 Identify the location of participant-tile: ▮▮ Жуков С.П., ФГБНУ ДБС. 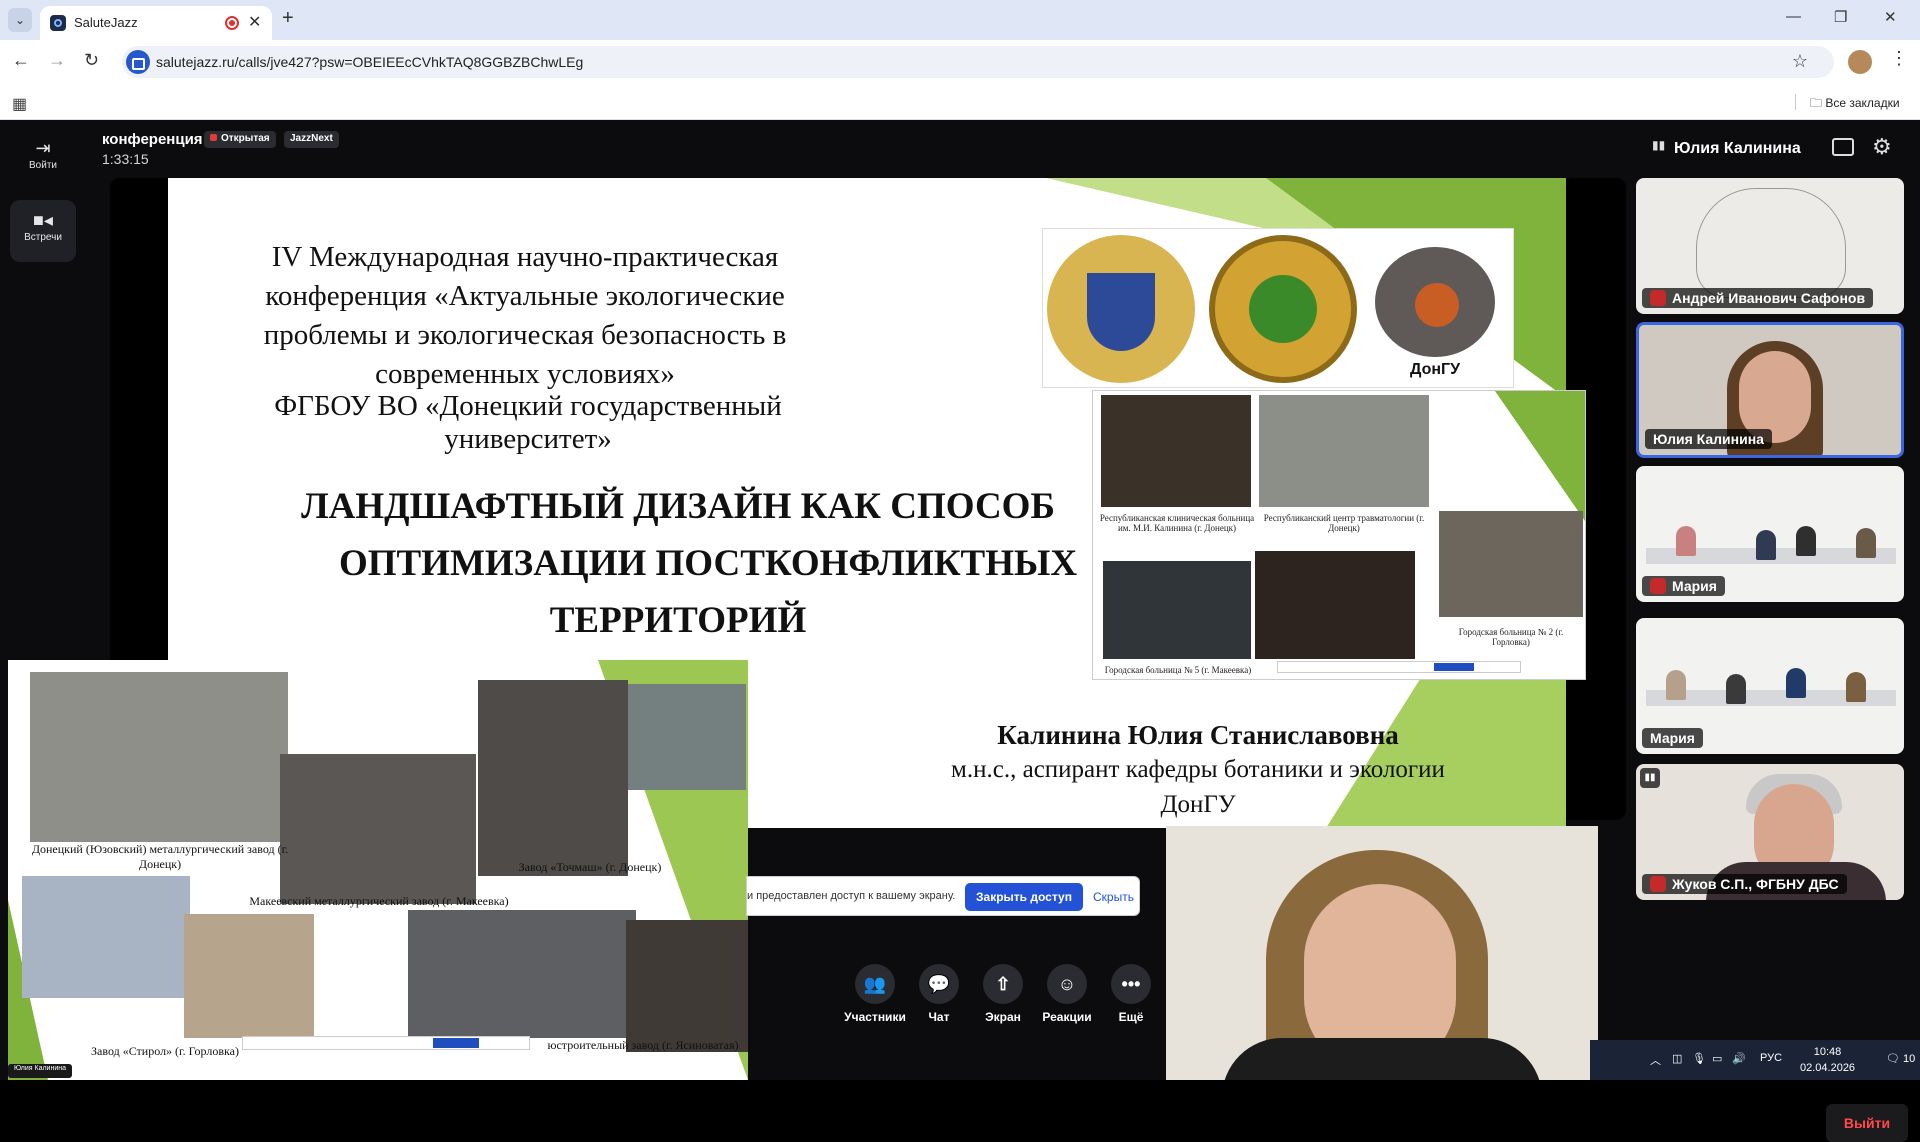
(1770, 832).